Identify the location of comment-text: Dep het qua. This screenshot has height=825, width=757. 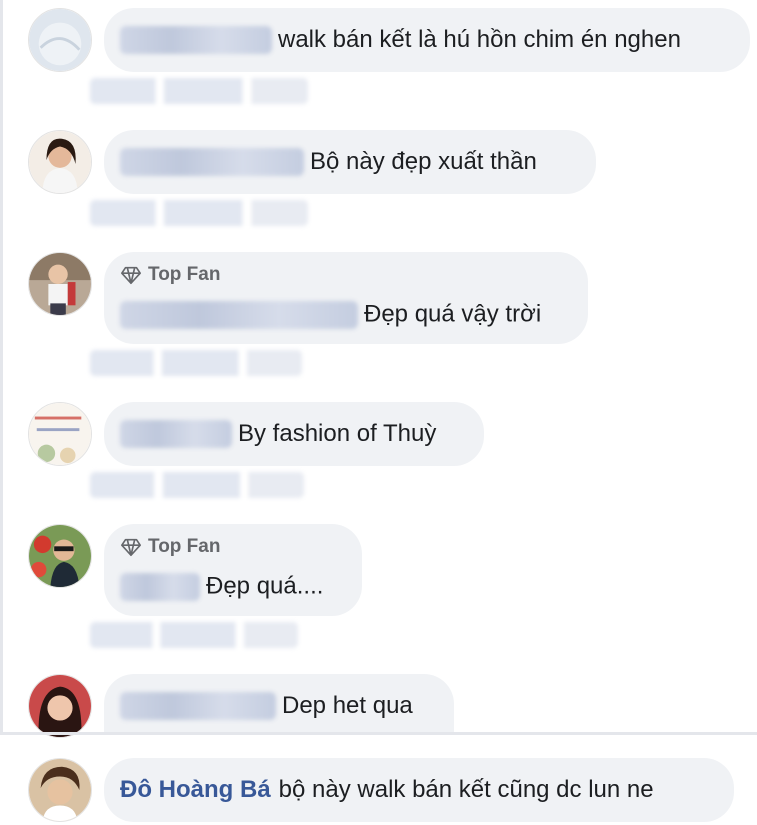
(347, 705).